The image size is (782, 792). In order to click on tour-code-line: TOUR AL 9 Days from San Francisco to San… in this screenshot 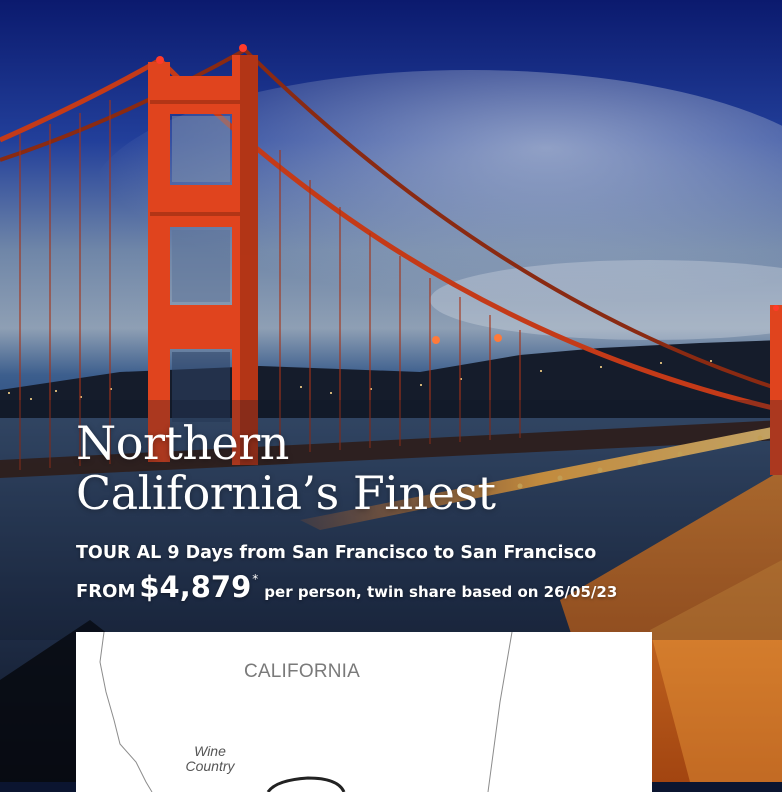, I will do `click(336, 553)`.